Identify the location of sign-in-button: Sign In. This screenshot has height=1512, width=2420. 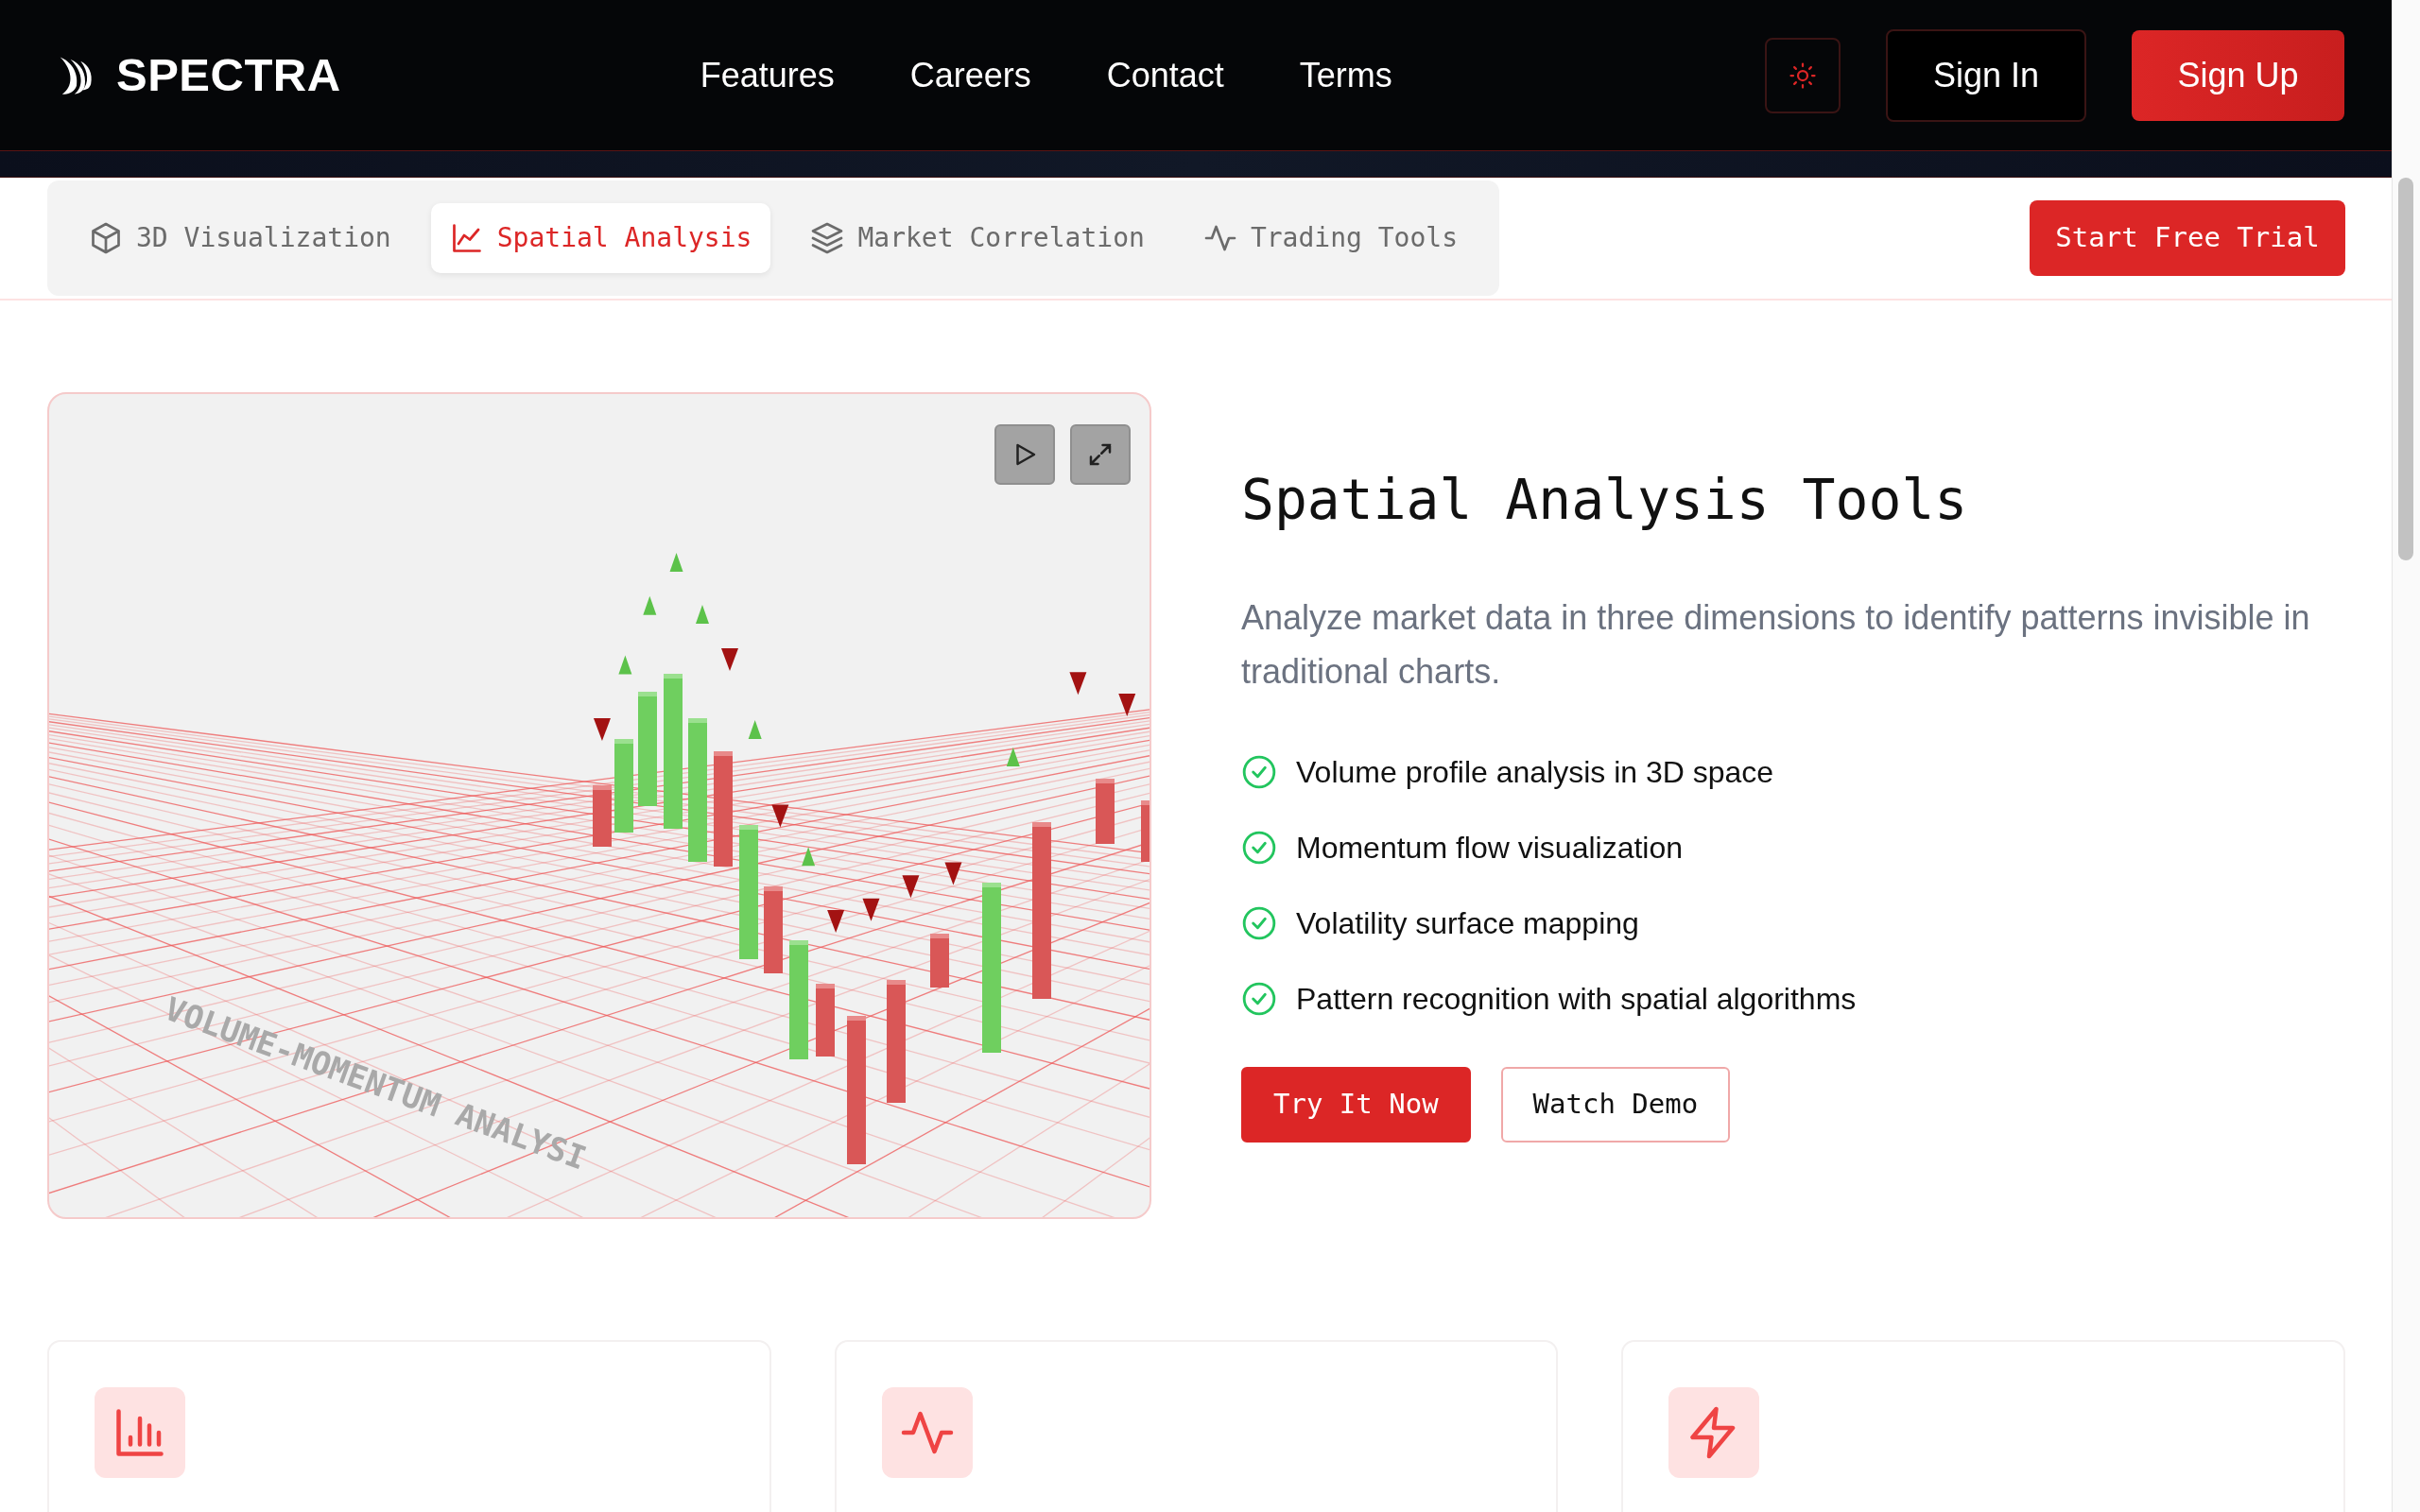
(1986, 75).